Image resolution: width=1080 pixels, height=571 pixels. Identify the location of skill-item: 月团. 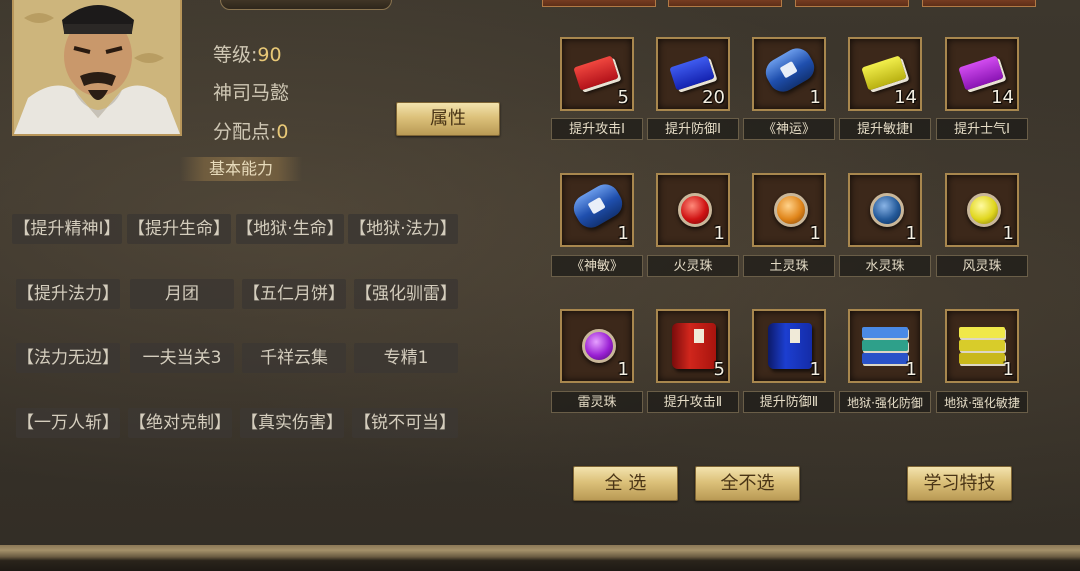
(182, 294).